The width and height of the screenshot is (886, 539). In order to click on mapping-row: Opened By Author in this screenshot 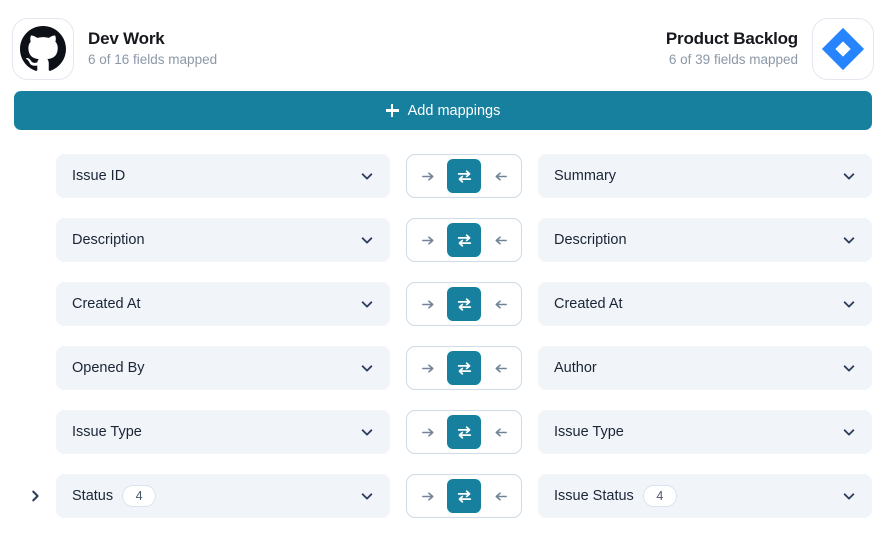, I will do `click(443, 368)`.